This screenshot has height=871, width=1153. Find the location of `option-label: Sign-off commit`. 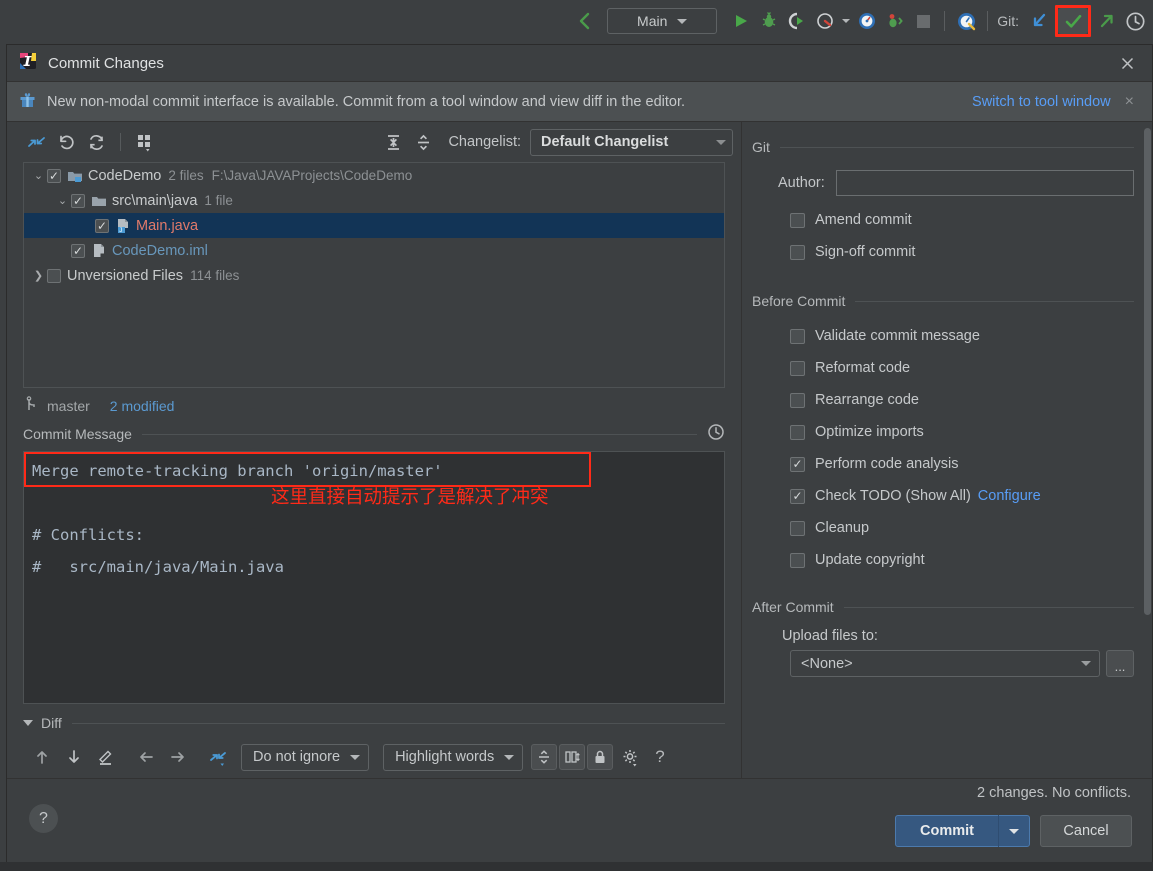

option-label: Sign-off commit is located at coordinates (865, 252).